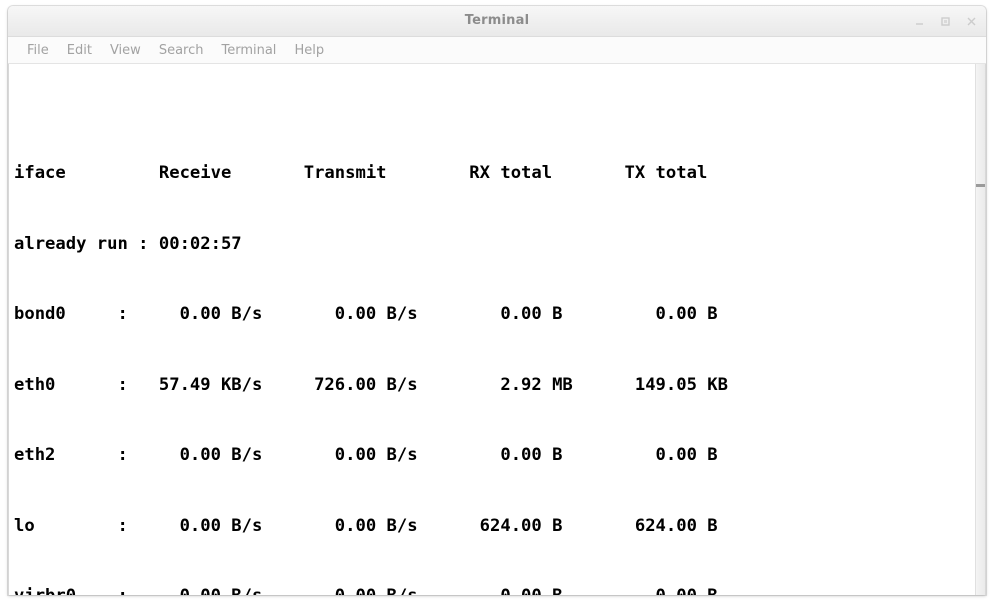 This screenshot has width=994, height=601. Describe the element at coordinates (181, 50) in the screenshot. I see `menu-item-search: Search` at that location.